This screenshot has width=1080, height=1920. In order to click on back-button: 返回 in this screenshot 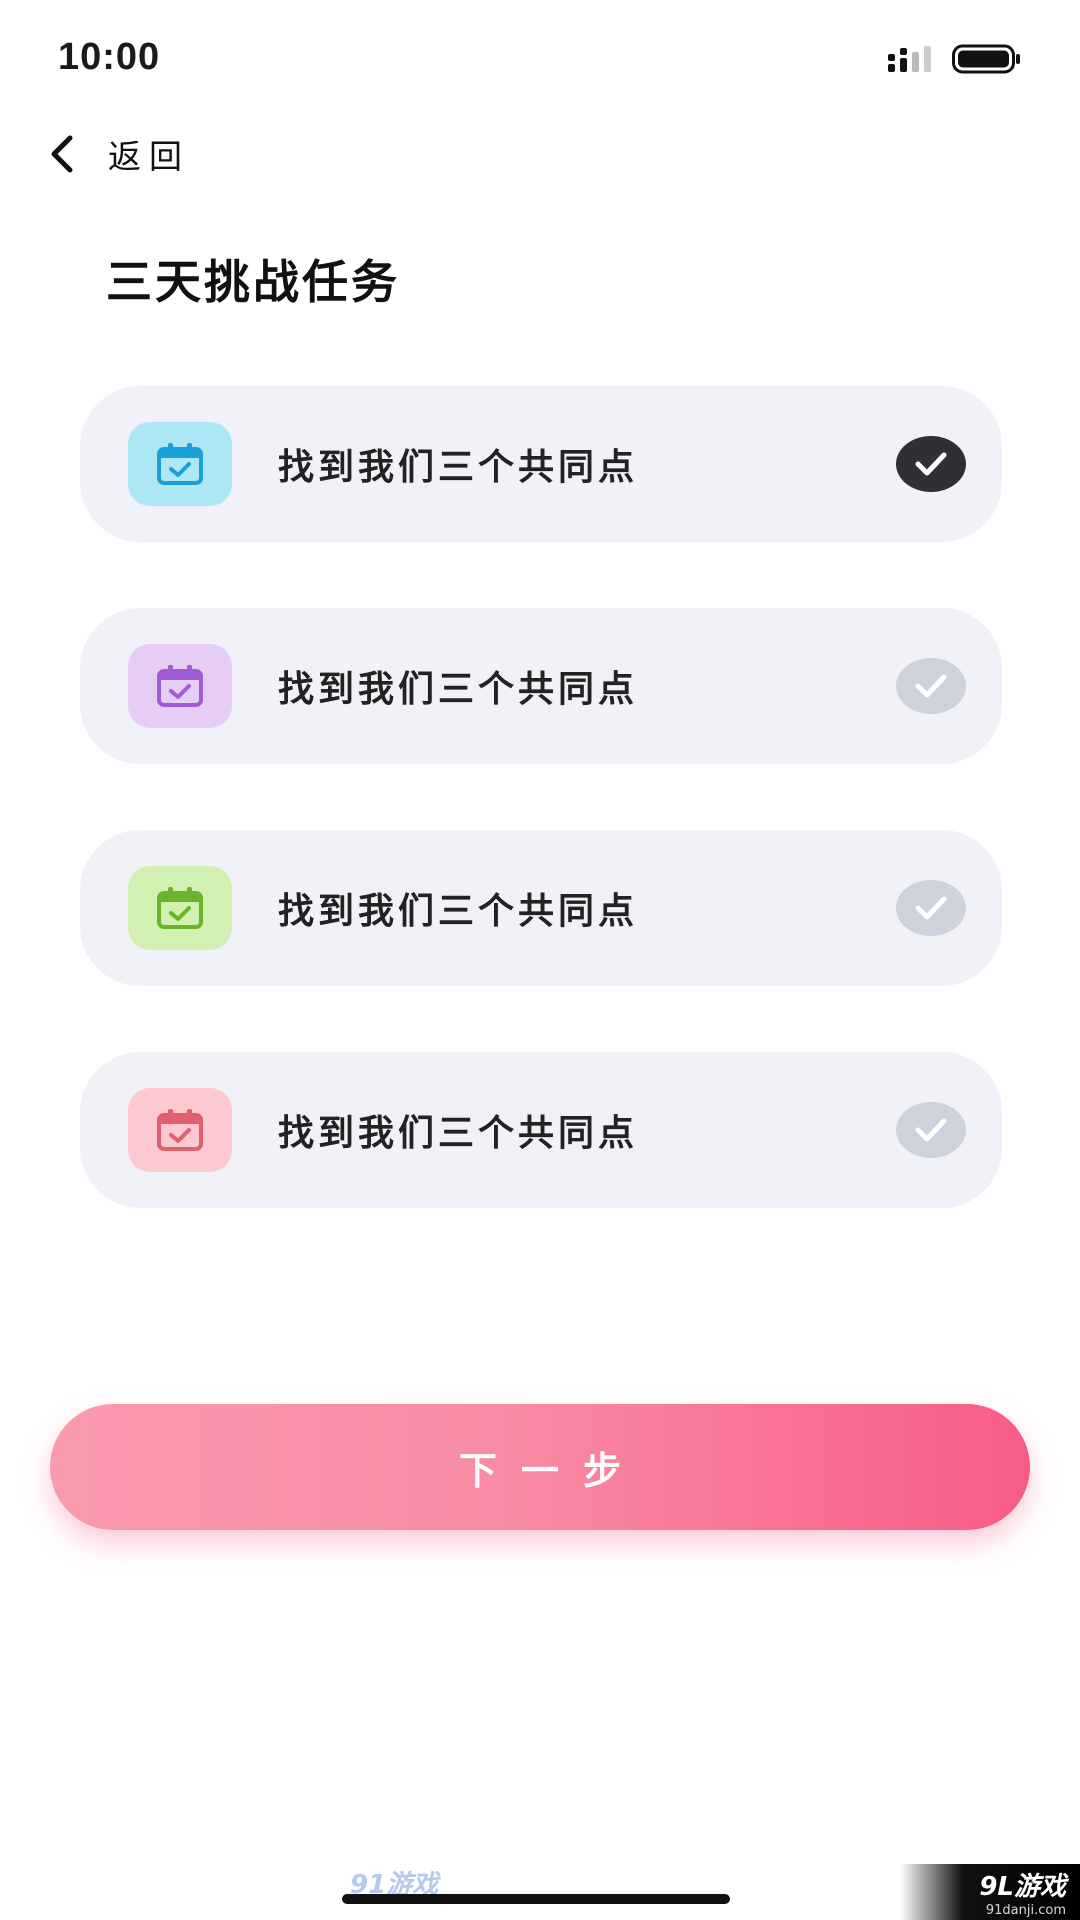, I will do `click(117, 154)`.